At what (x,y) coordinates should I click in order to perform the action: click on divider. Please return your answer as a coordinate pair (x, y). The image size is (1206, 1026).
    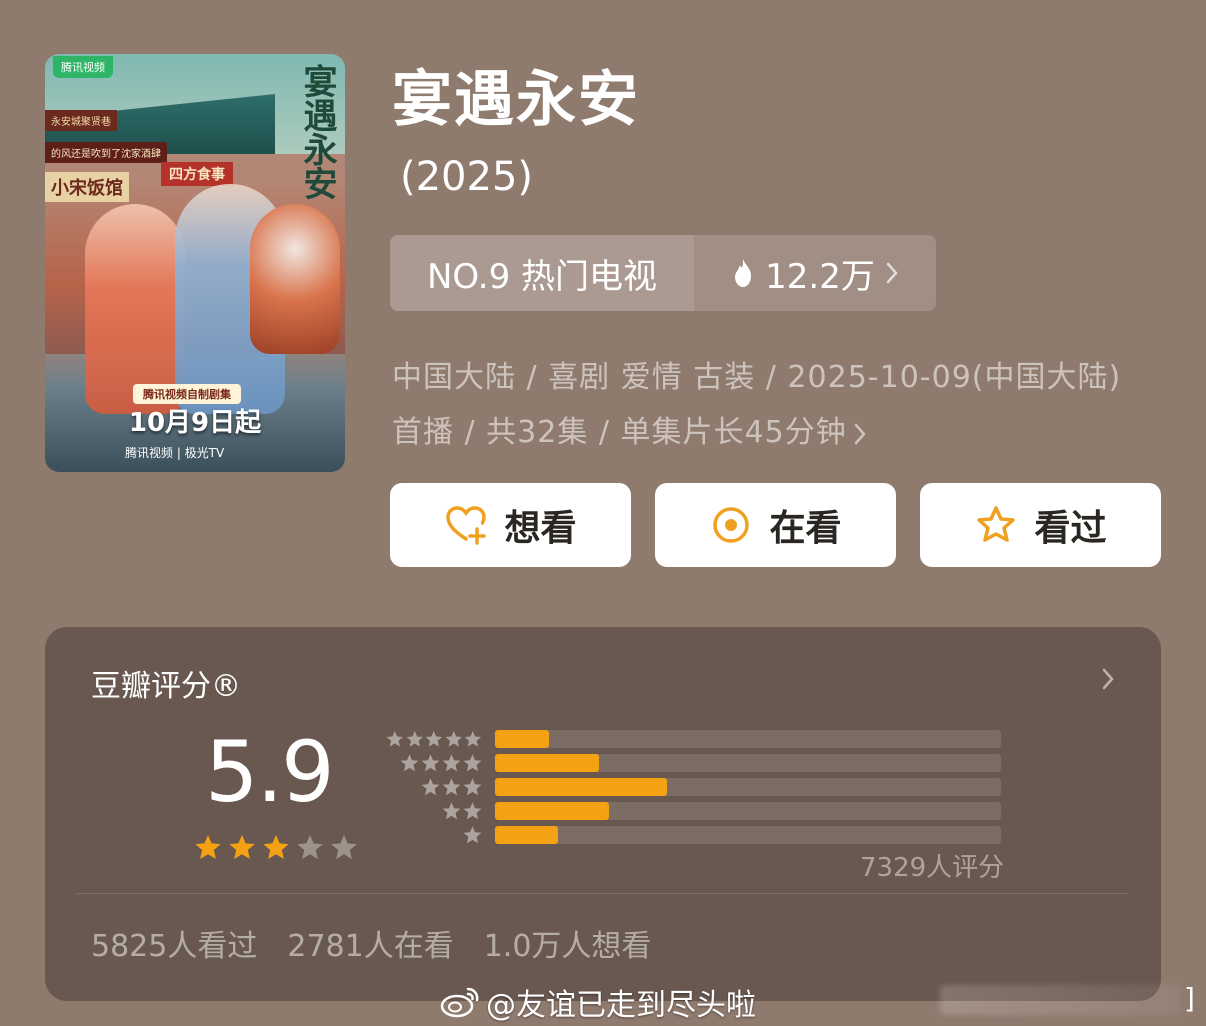
    Looking at the image, I should click on (603, 893).